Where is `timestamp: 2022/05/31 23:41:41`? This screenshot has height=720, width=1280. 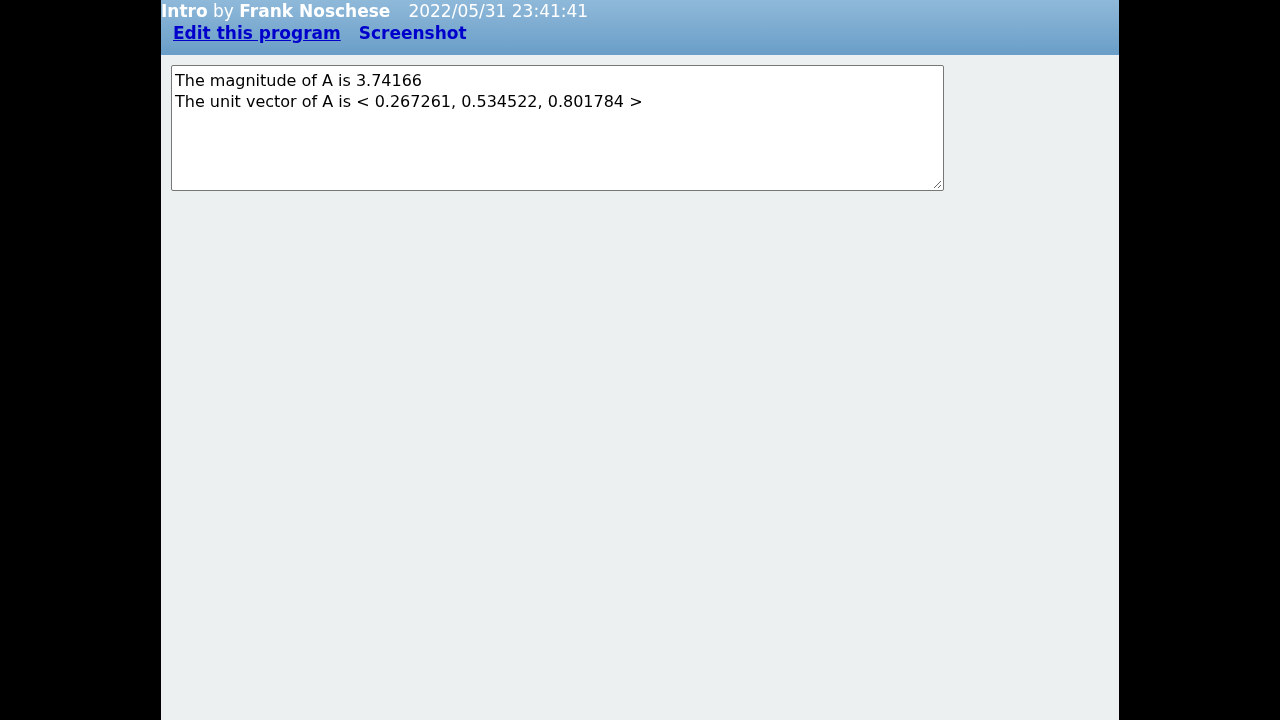
timestamp: 2022/05/31 23:41:41 is located at coordinates (498, 11).